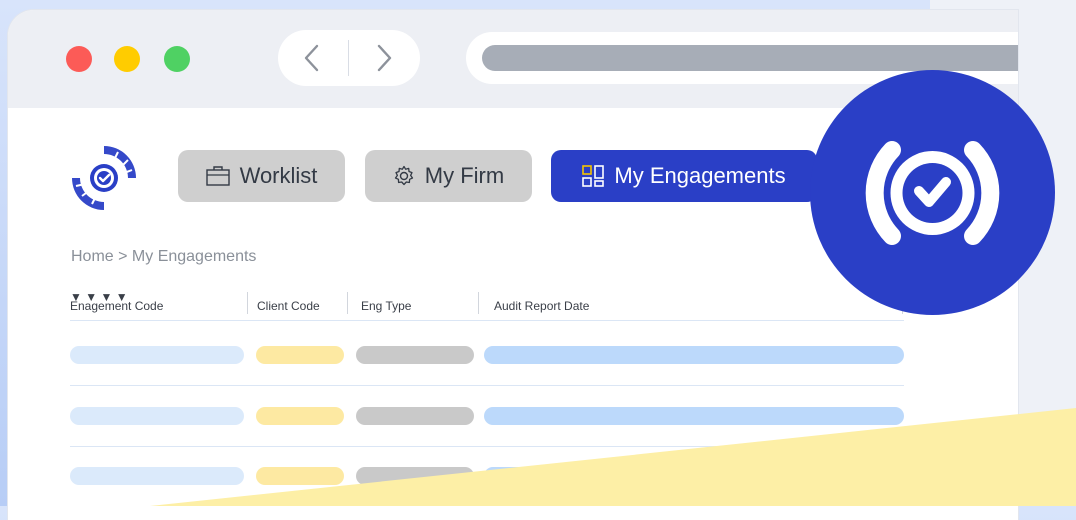  I want to click on briefcase-icon, so click(217, 176).